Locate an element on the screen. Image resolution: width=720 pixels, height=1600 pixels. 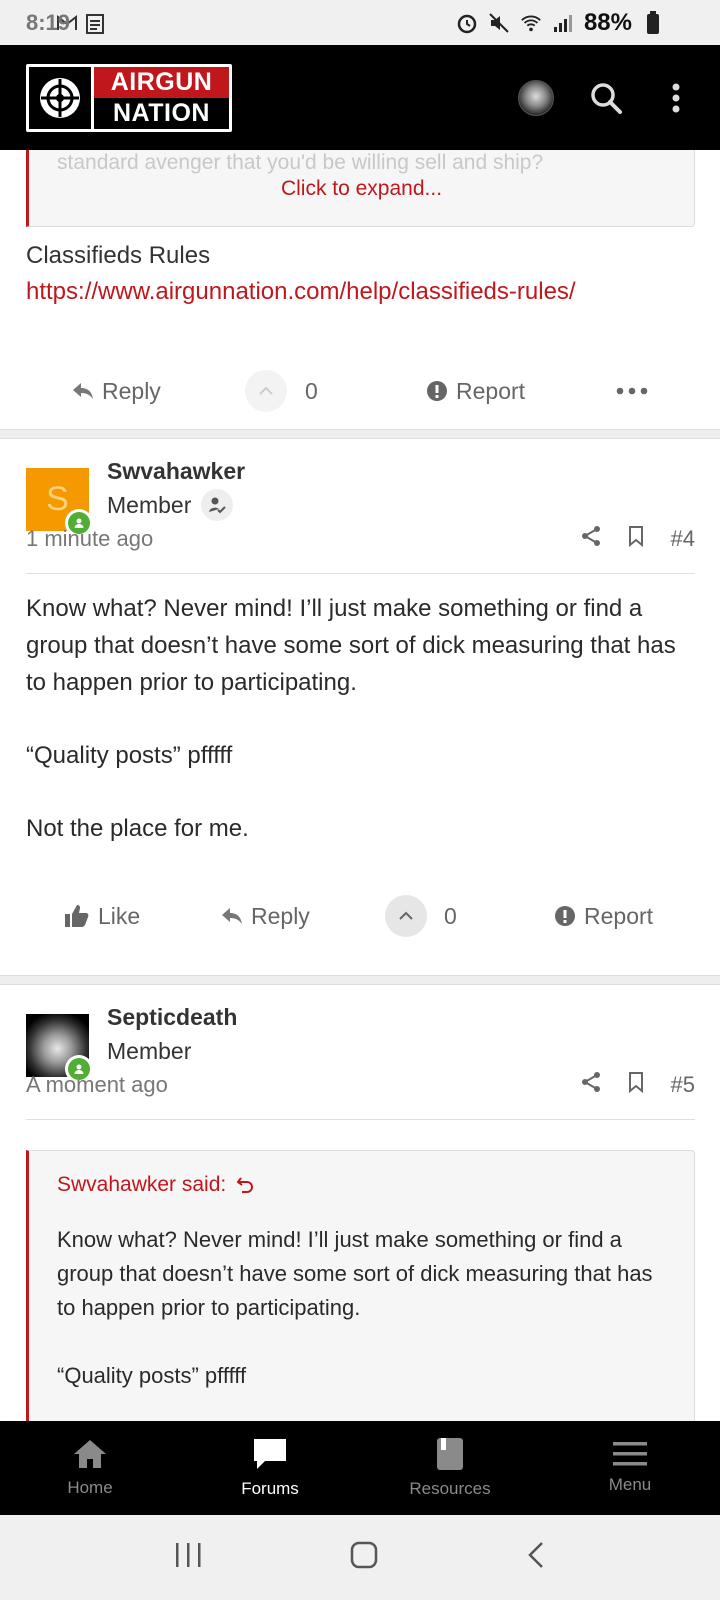
chat-icon is located at coordinates (270, 1454).